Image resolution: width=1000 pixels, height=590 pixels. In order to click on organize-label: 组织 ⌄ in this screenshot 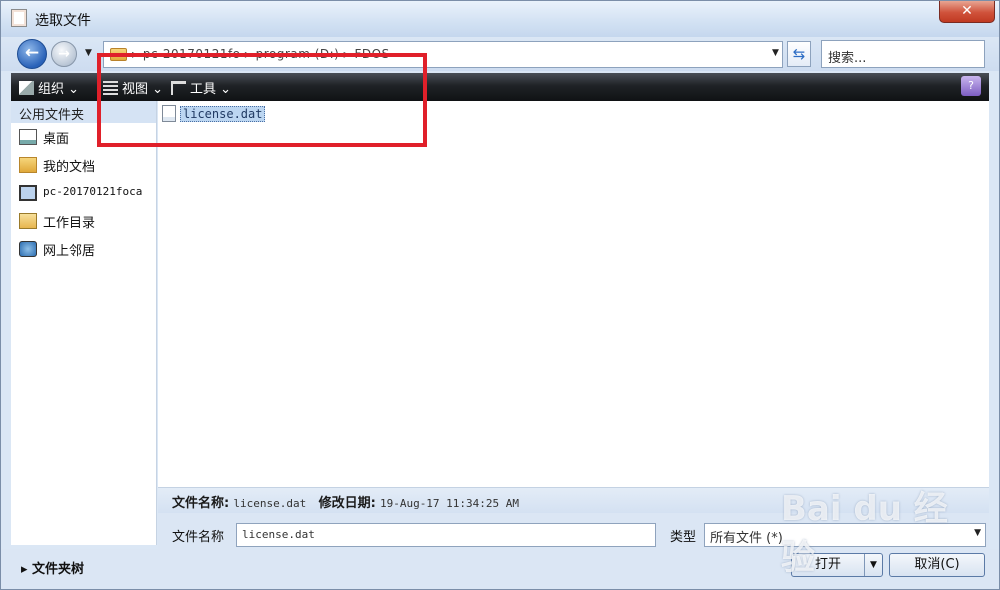, I will do `click(59, 89)`.